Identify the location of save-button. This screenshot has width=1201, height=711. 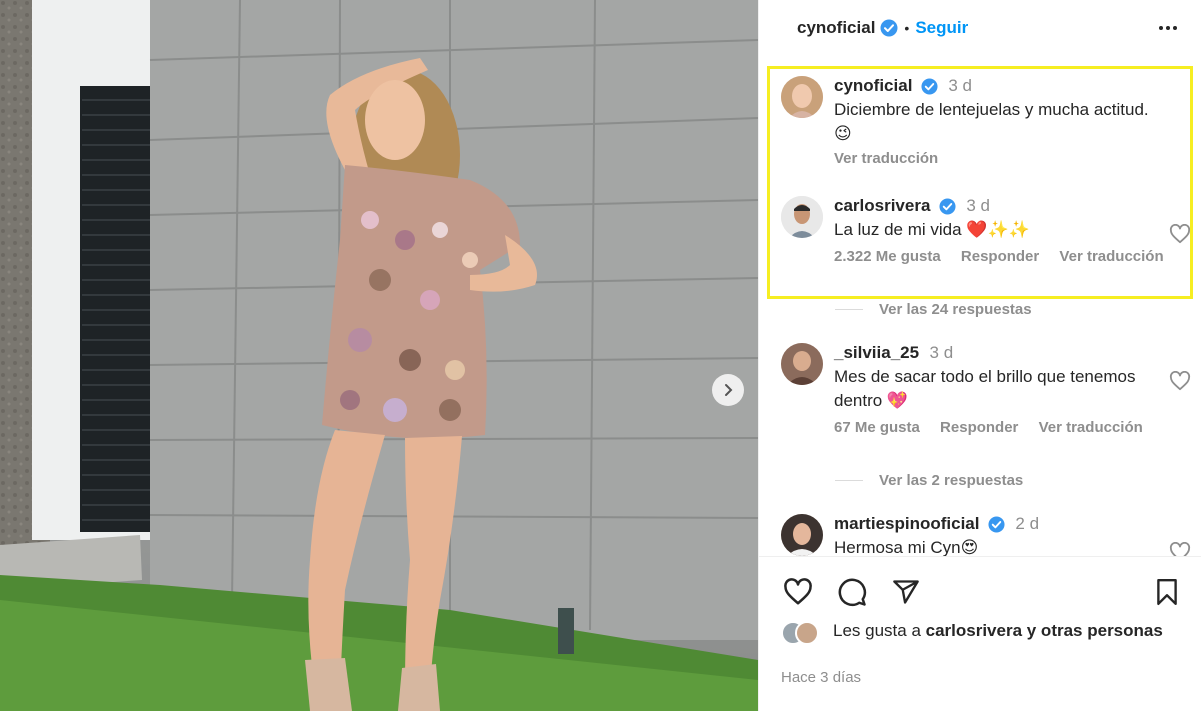
(1167, 592).